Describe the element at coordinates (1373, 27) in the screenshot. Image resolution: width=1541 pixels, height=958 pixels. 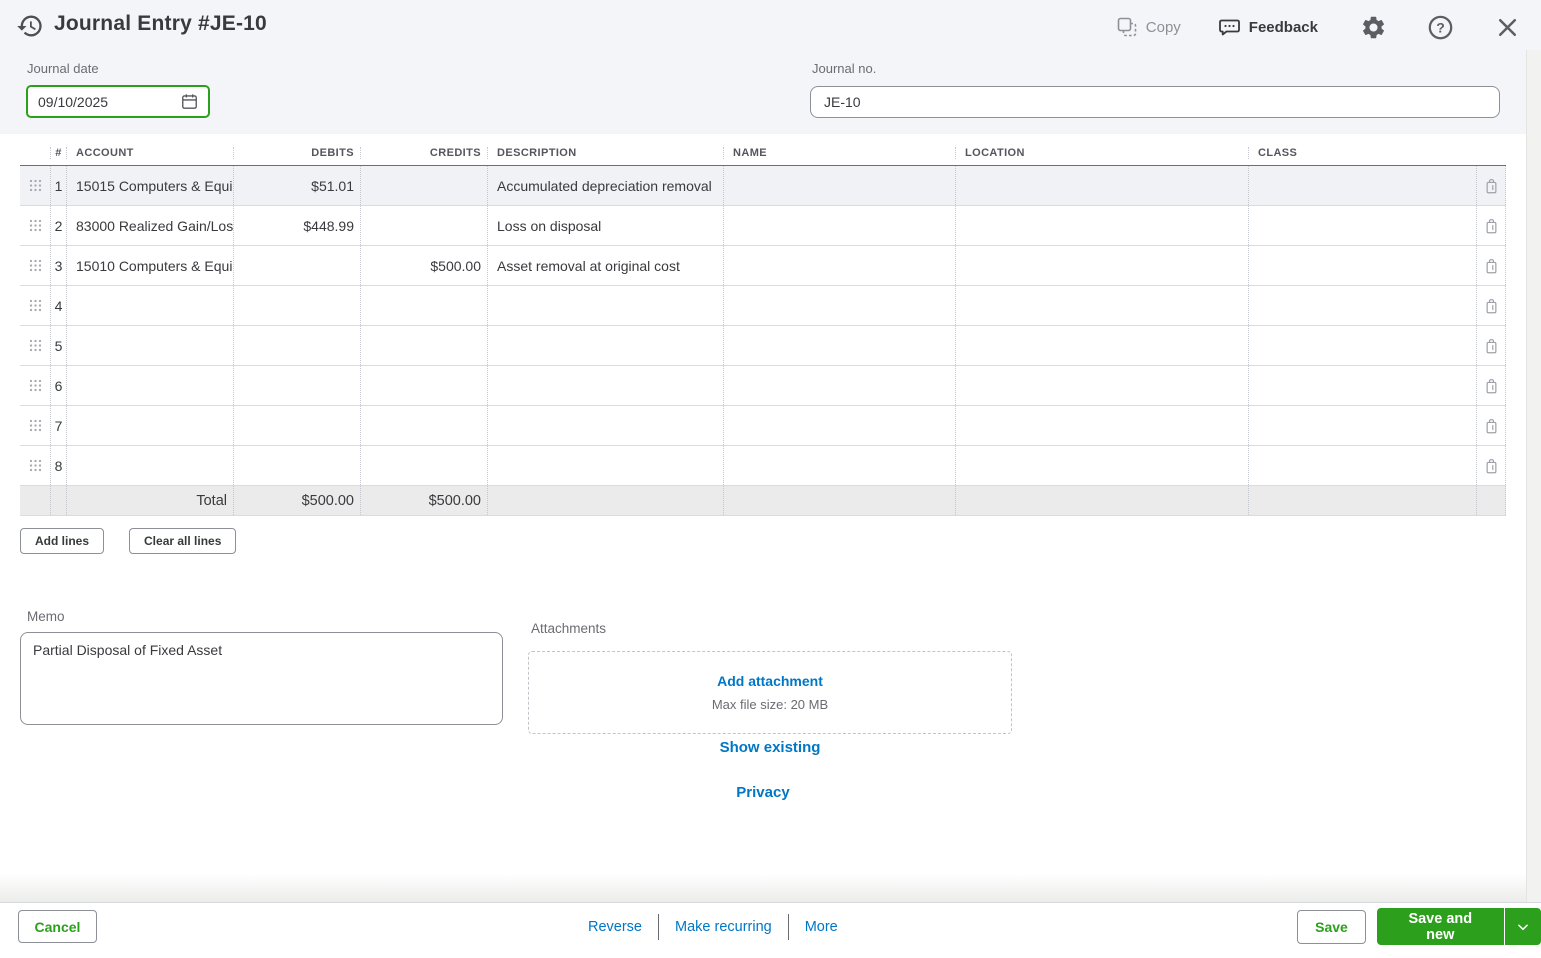
I see `settings-button` at that location.